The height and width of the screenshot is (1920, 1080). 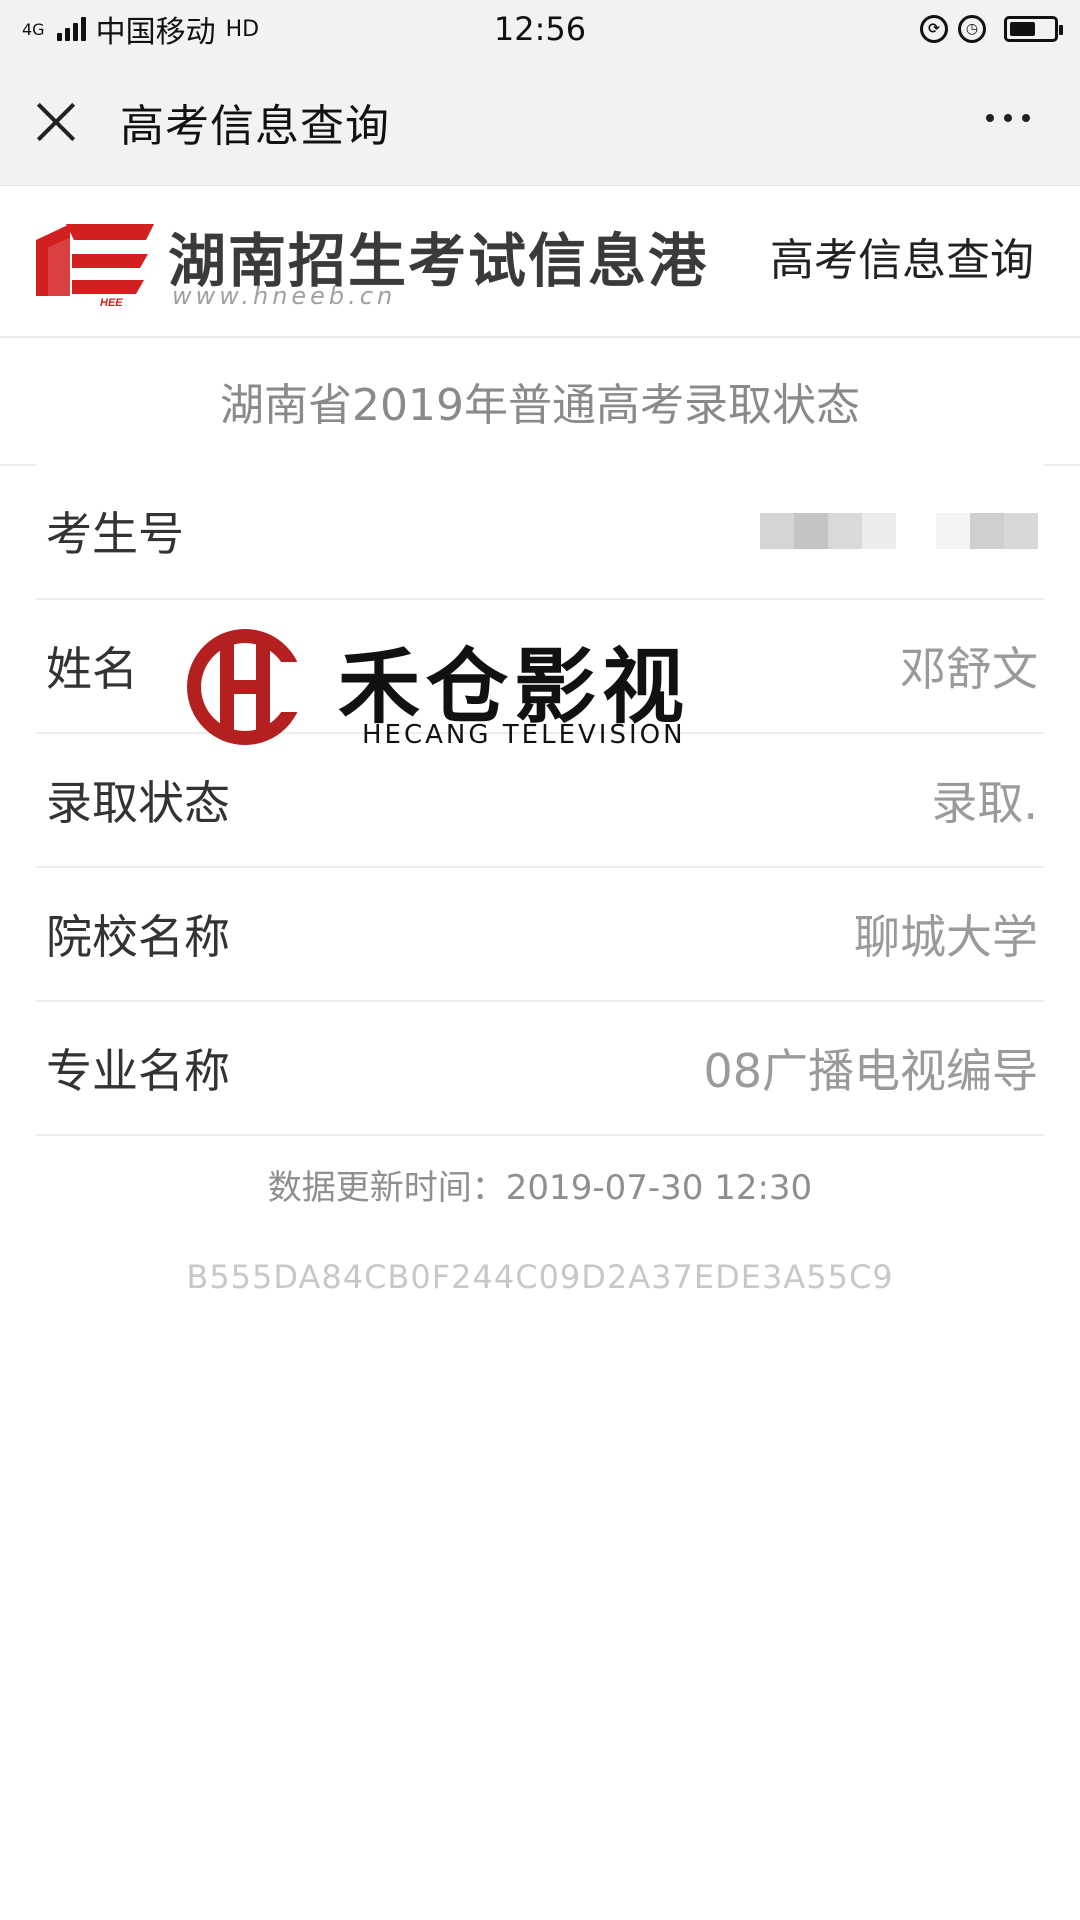 What do you see at coordinates (71, 29) in the screenshot?
I see `signal-icon` at bounding box center [71, 29].